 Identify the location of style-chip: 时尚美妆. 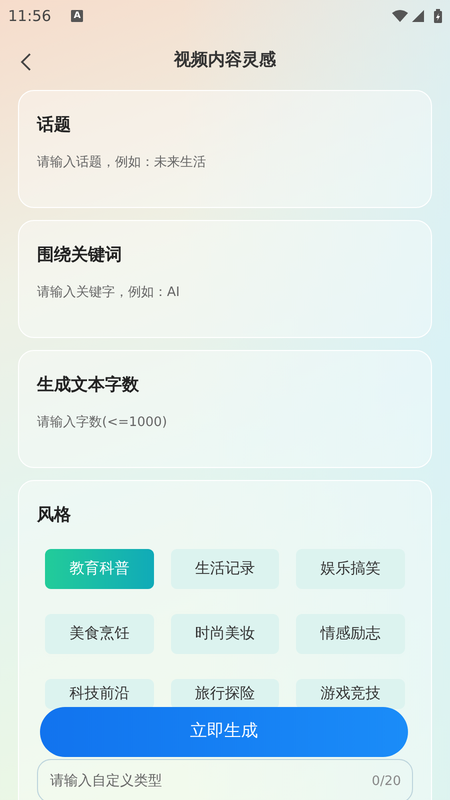
(225, 634).